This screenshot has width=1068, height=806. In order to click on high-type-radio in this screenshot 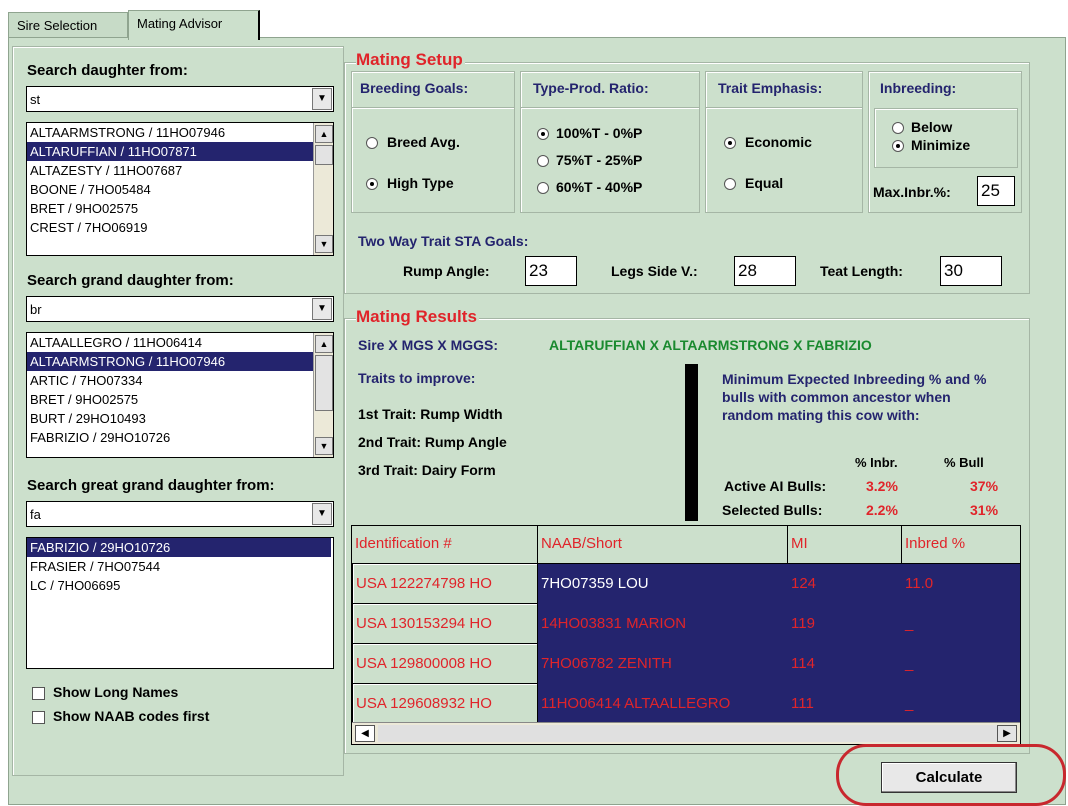, I will do `click(372, 184)`.